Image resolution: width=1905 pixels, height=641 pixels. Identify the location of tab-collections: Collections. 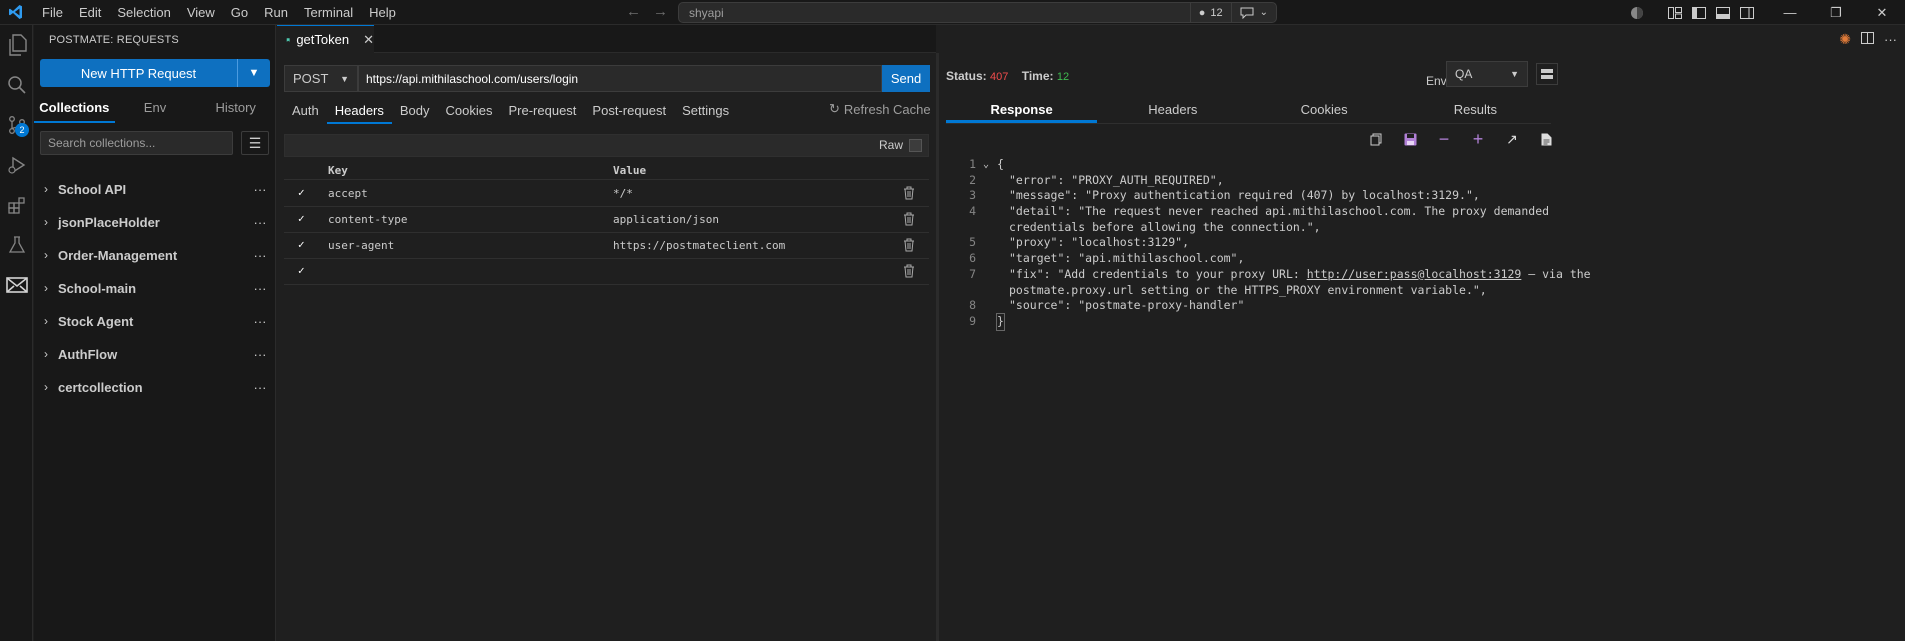
(74, 110).